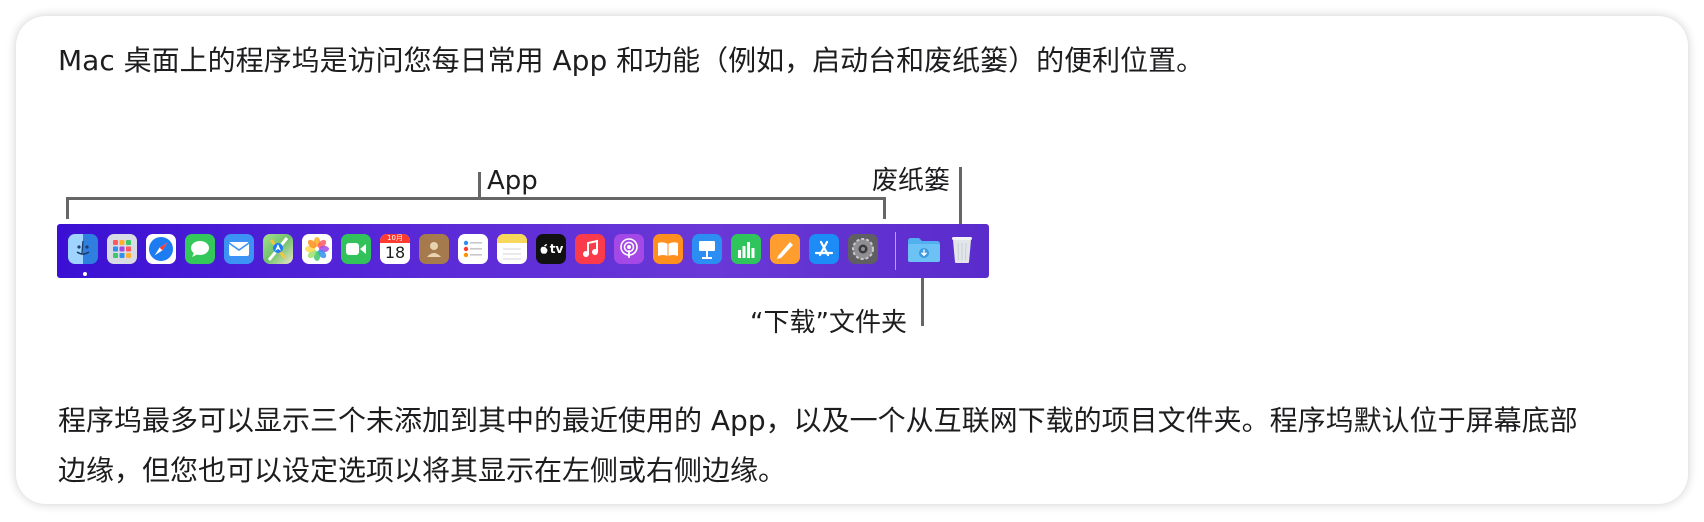  What do you see at coordinates (824, 249) in the screenshot?
I see `app-store-icon` at bounding box center [824, 249].